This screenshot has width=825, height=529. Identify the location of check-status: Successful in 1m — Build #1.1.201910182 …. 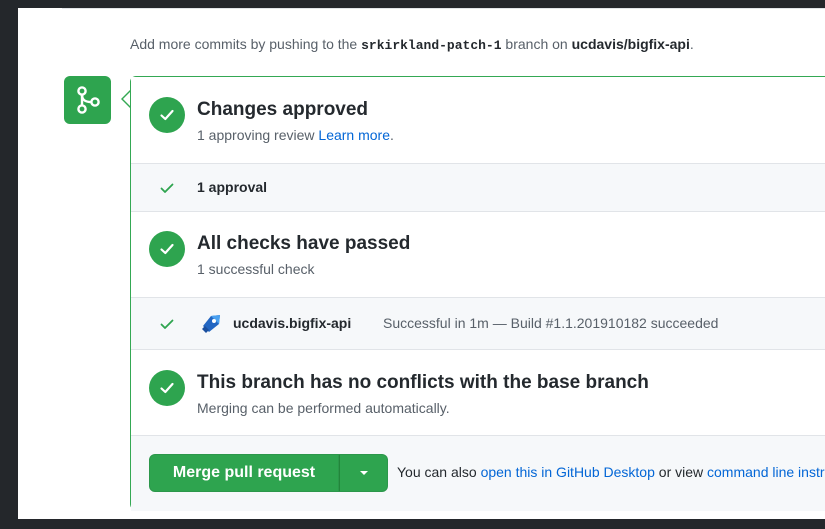
(551, 323).